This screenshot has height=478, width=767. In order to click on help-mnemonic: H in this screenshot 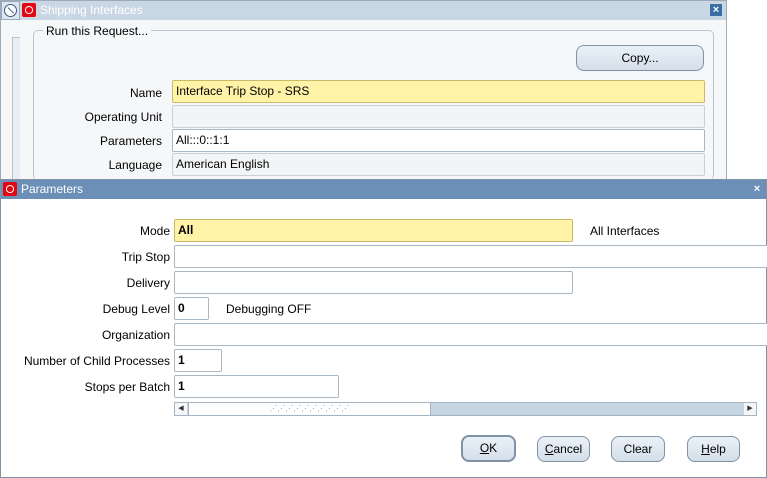, I will do `click(705, 449)`.